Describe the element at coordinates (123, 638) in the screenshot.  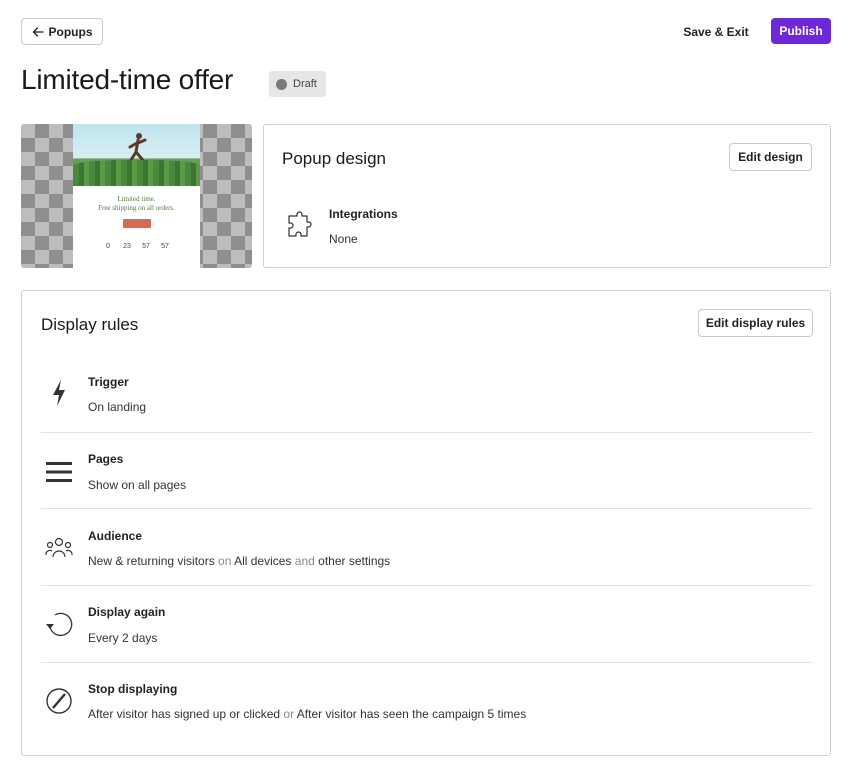
I see `rule-value: Every 2 days` at that location.